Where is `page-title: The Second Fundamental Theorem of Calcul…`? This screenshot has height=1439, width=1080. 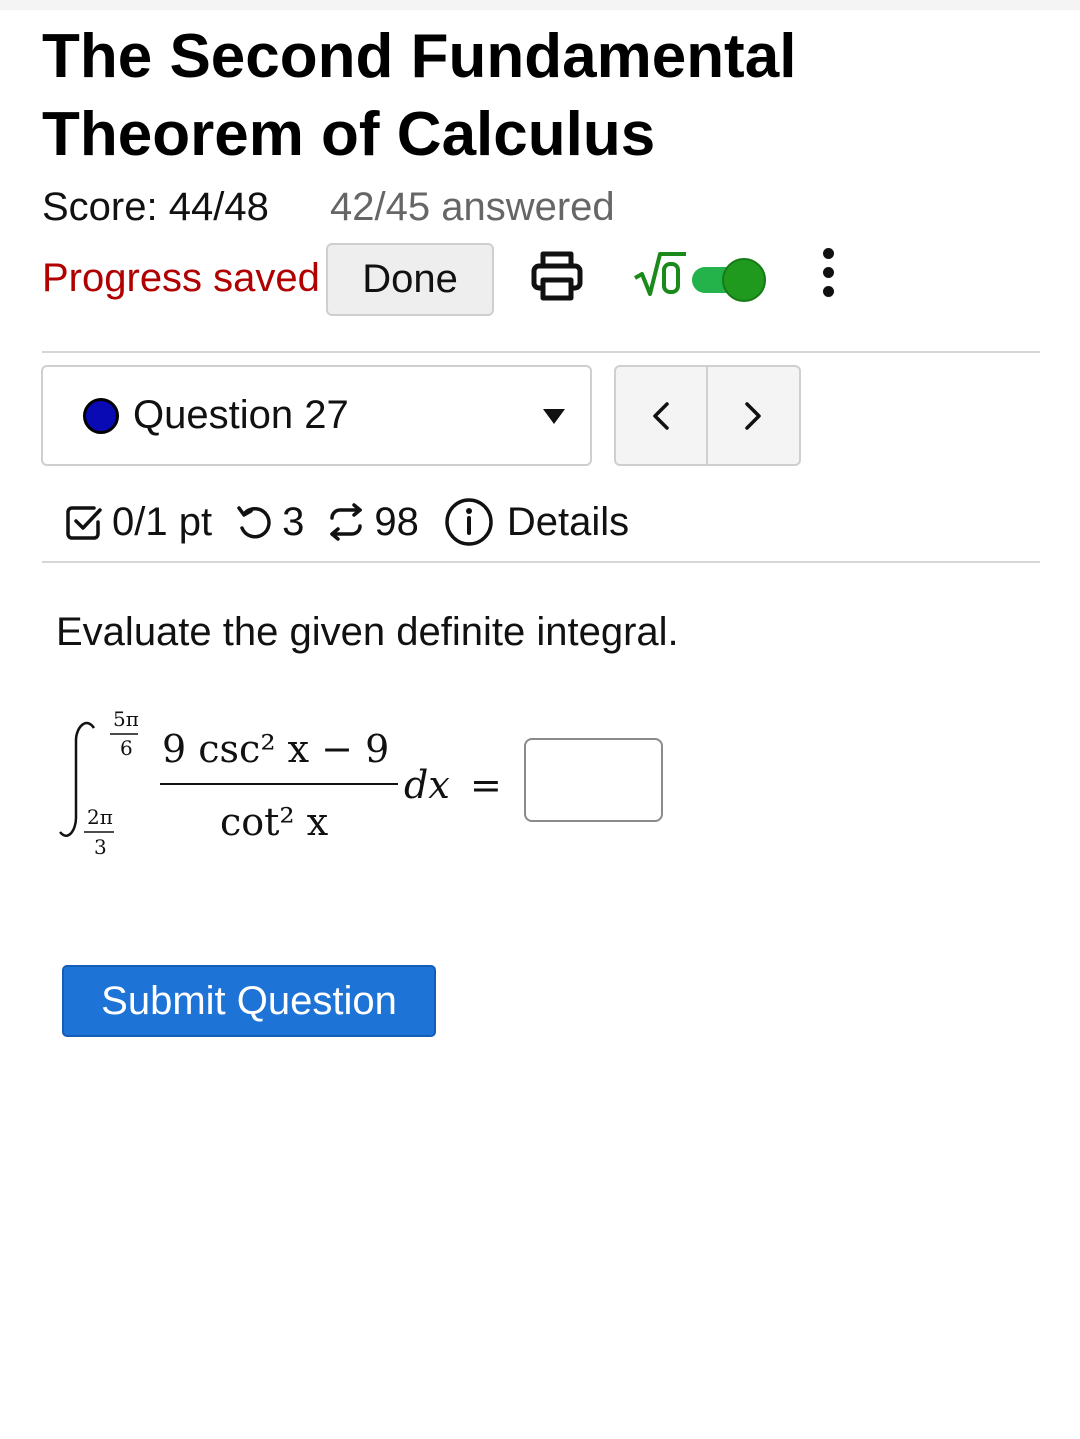
page-title: The Second Fundamental Theorem of Calcul… is located at coordinates (419, 95).